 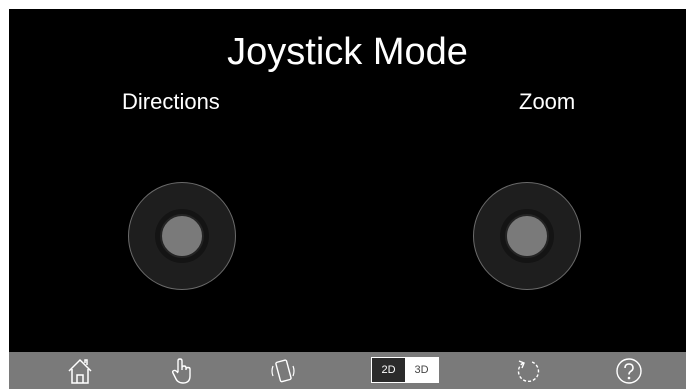 I want to click on help-icon, so click(x=629, y=371).